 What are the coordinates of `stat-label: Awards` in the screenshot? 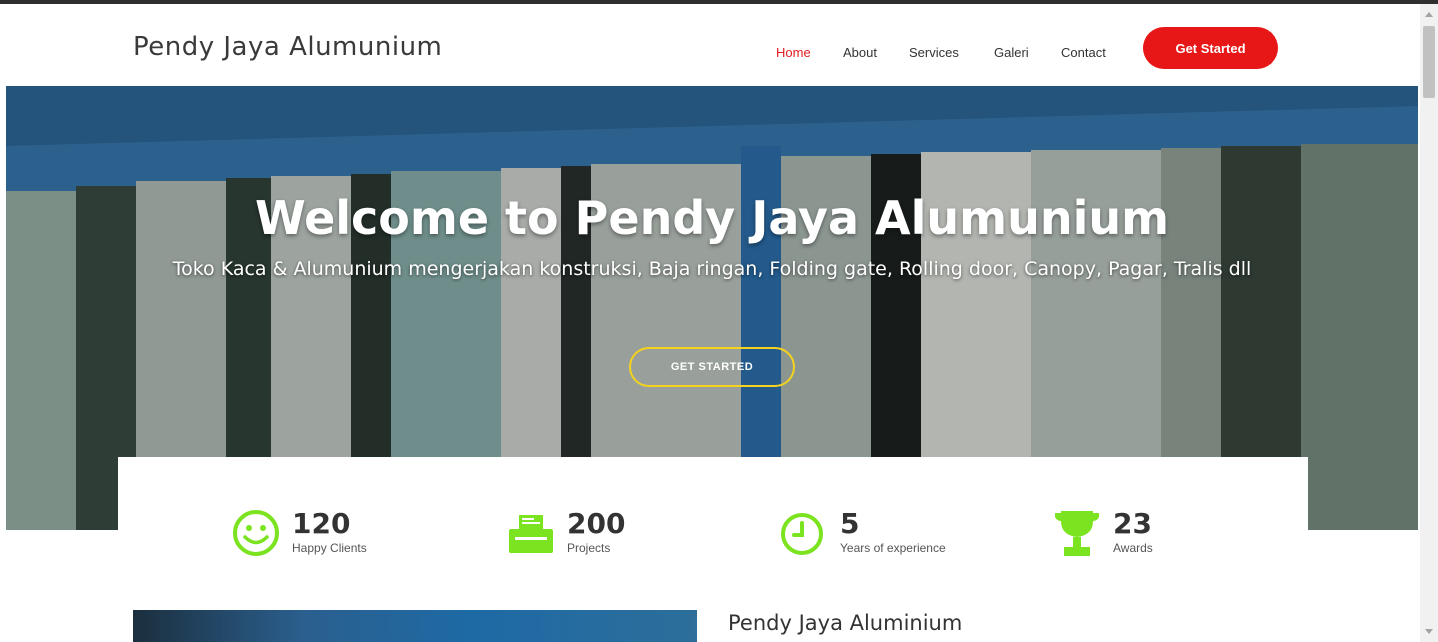 It's located at (1133, 548).